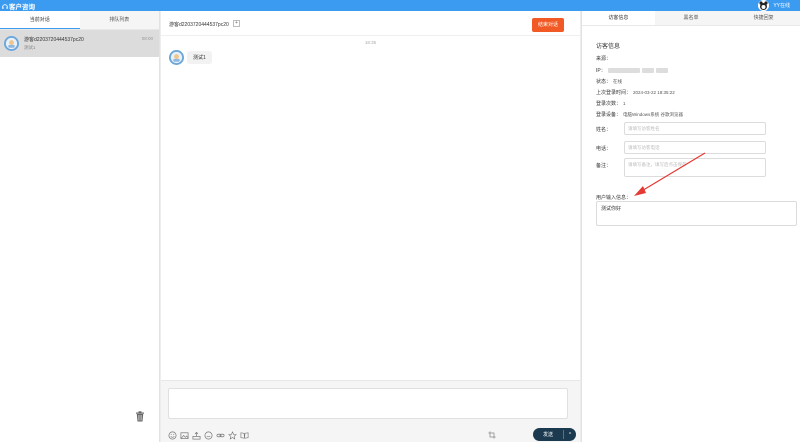 The height and width of the screenshot is (442, 800). I want to click on message-input, so click(368, 403).